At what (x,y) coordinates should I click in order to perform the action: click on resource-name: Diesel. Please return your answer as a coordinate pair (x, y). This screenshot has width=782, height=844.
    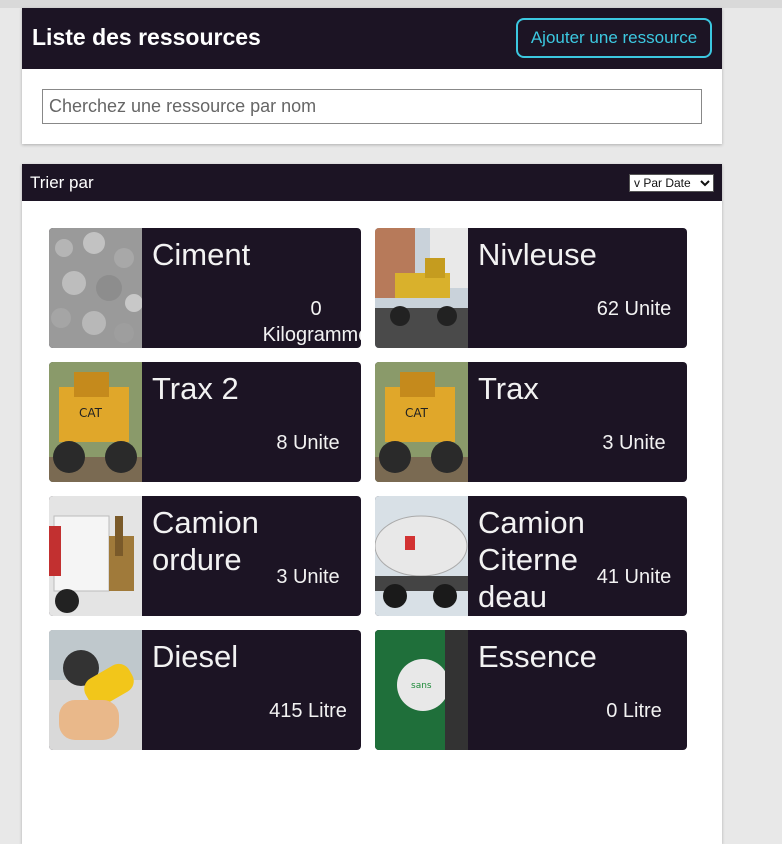
    Looking at the image, I should click on (195, 656).